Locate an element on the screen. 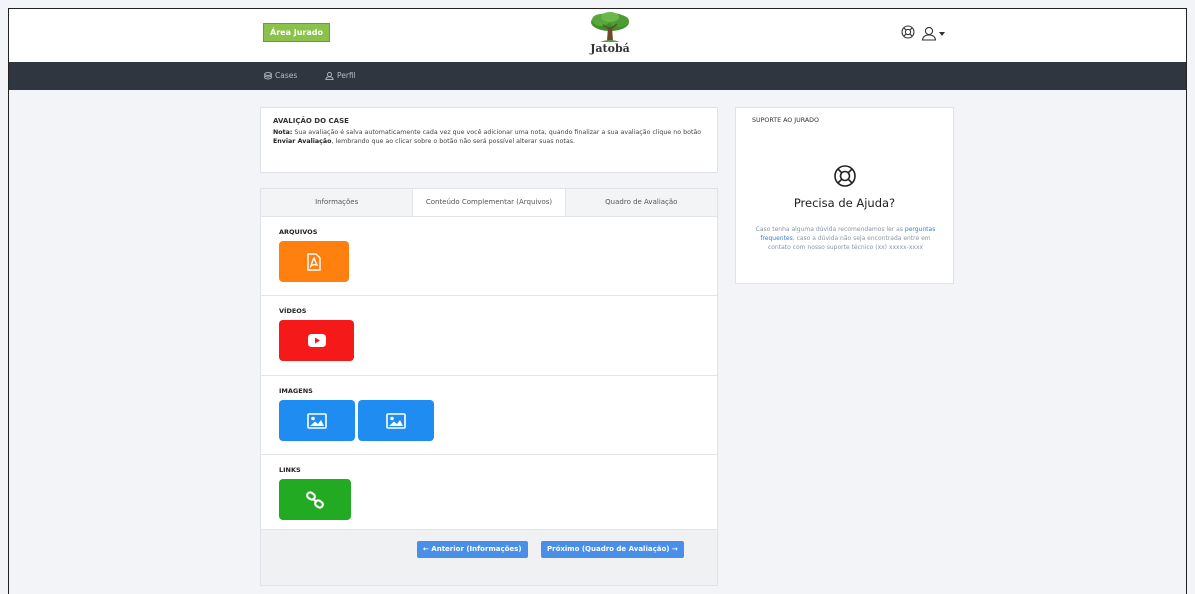  top-icons is located at coordinates (923, 33).